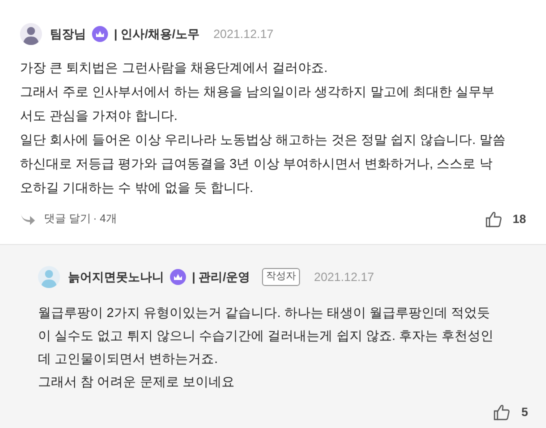  I want to click on reply-arrow-icon, so click(28, 219).